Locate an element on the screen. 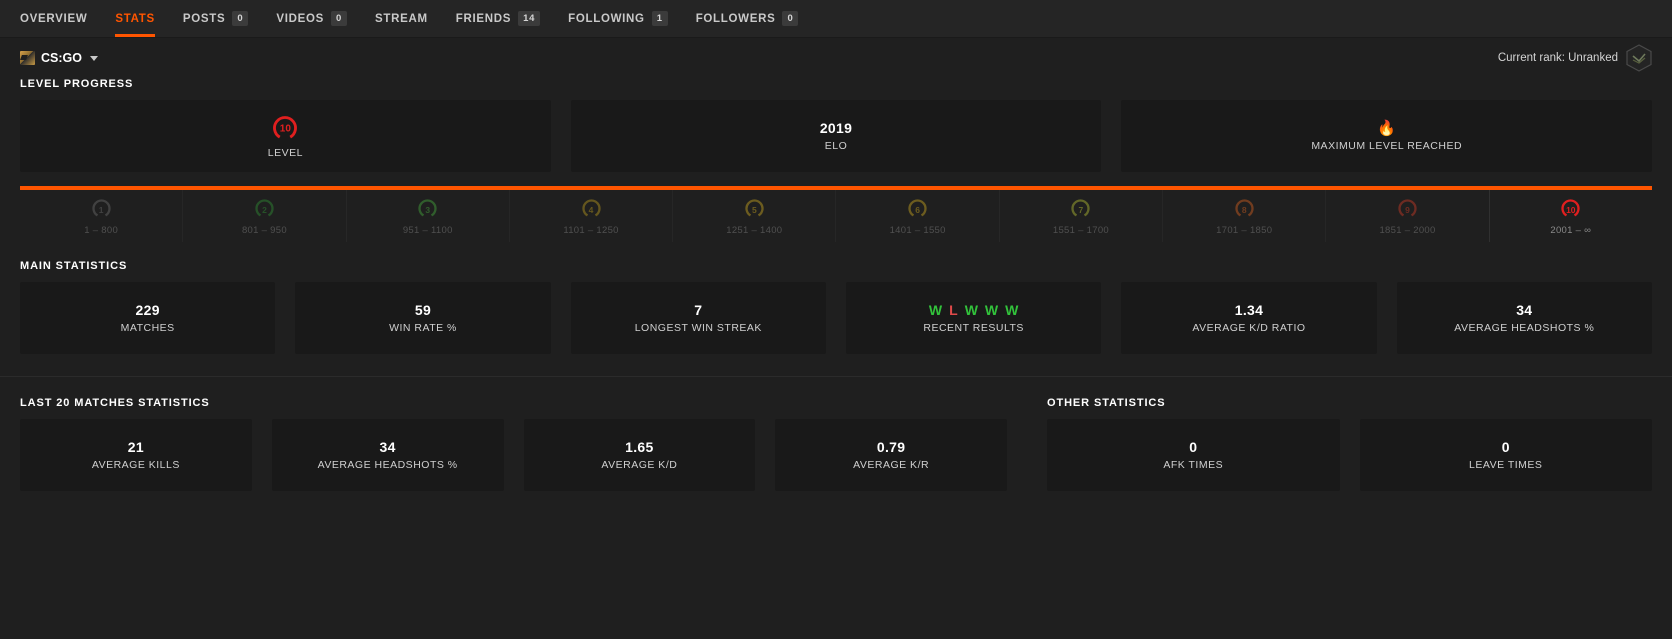 The image size is (1672, 639). nav-tab-videos: VIDEOS 0 is located at coordinates (311, 18).